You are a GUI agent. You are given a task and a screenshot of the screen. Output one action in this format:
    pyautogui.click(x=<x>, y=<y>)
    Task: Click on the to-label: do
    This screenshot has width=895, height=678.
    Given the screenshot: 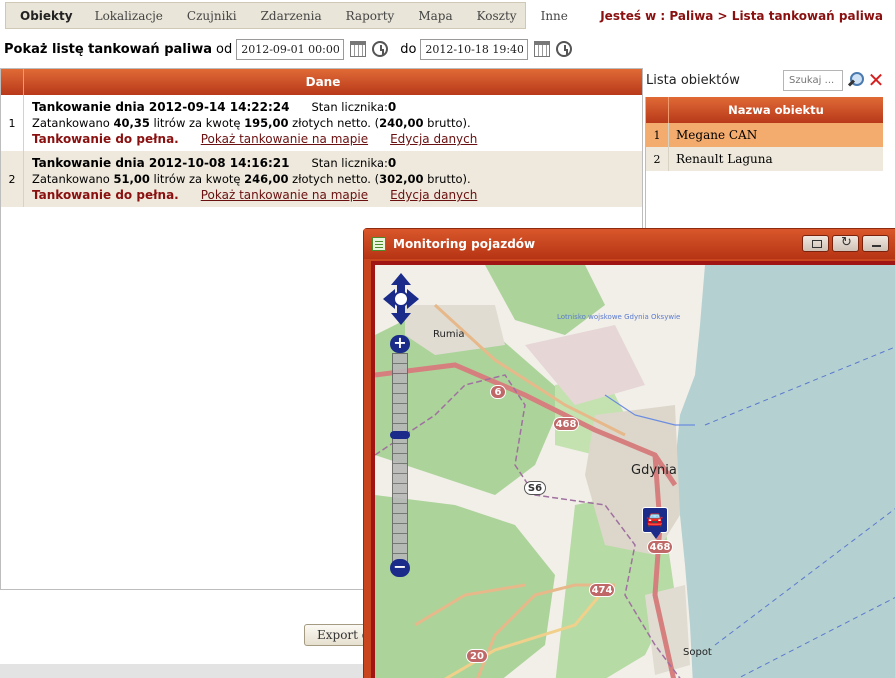 What is the action you would take?
    pyautogui.click(x=408, y=49)
    